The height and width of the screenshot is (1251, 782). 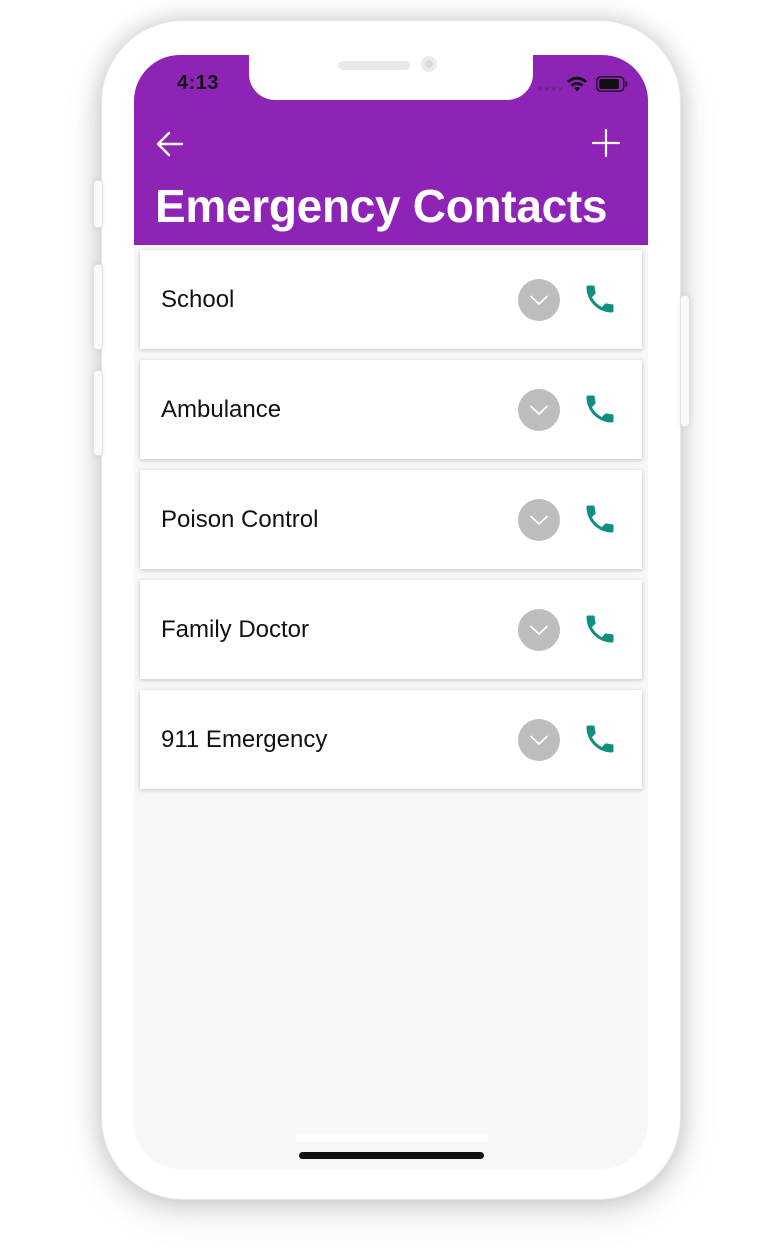 I want to click on status-time: 4:13, so click(x=198, y=83).